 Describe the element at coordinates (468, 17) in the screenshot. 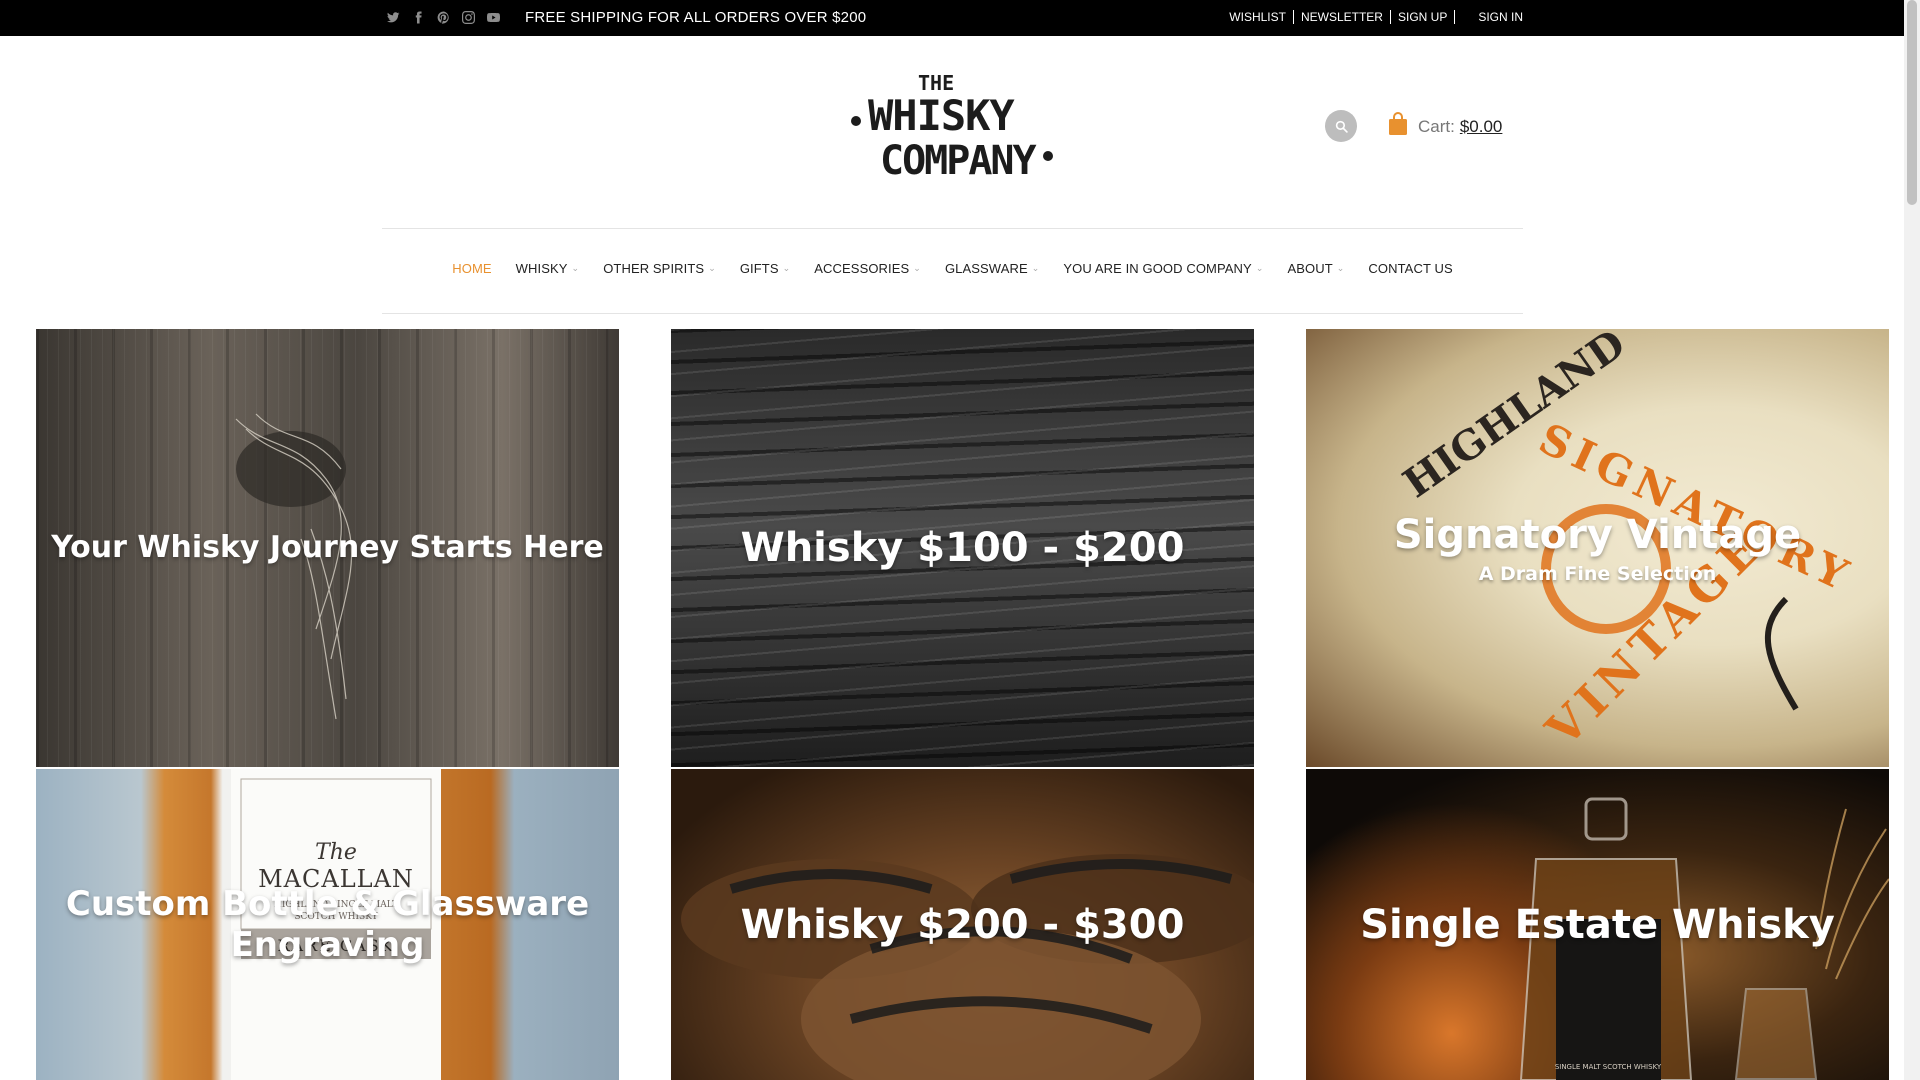

I see `instagram-icon` at that location.